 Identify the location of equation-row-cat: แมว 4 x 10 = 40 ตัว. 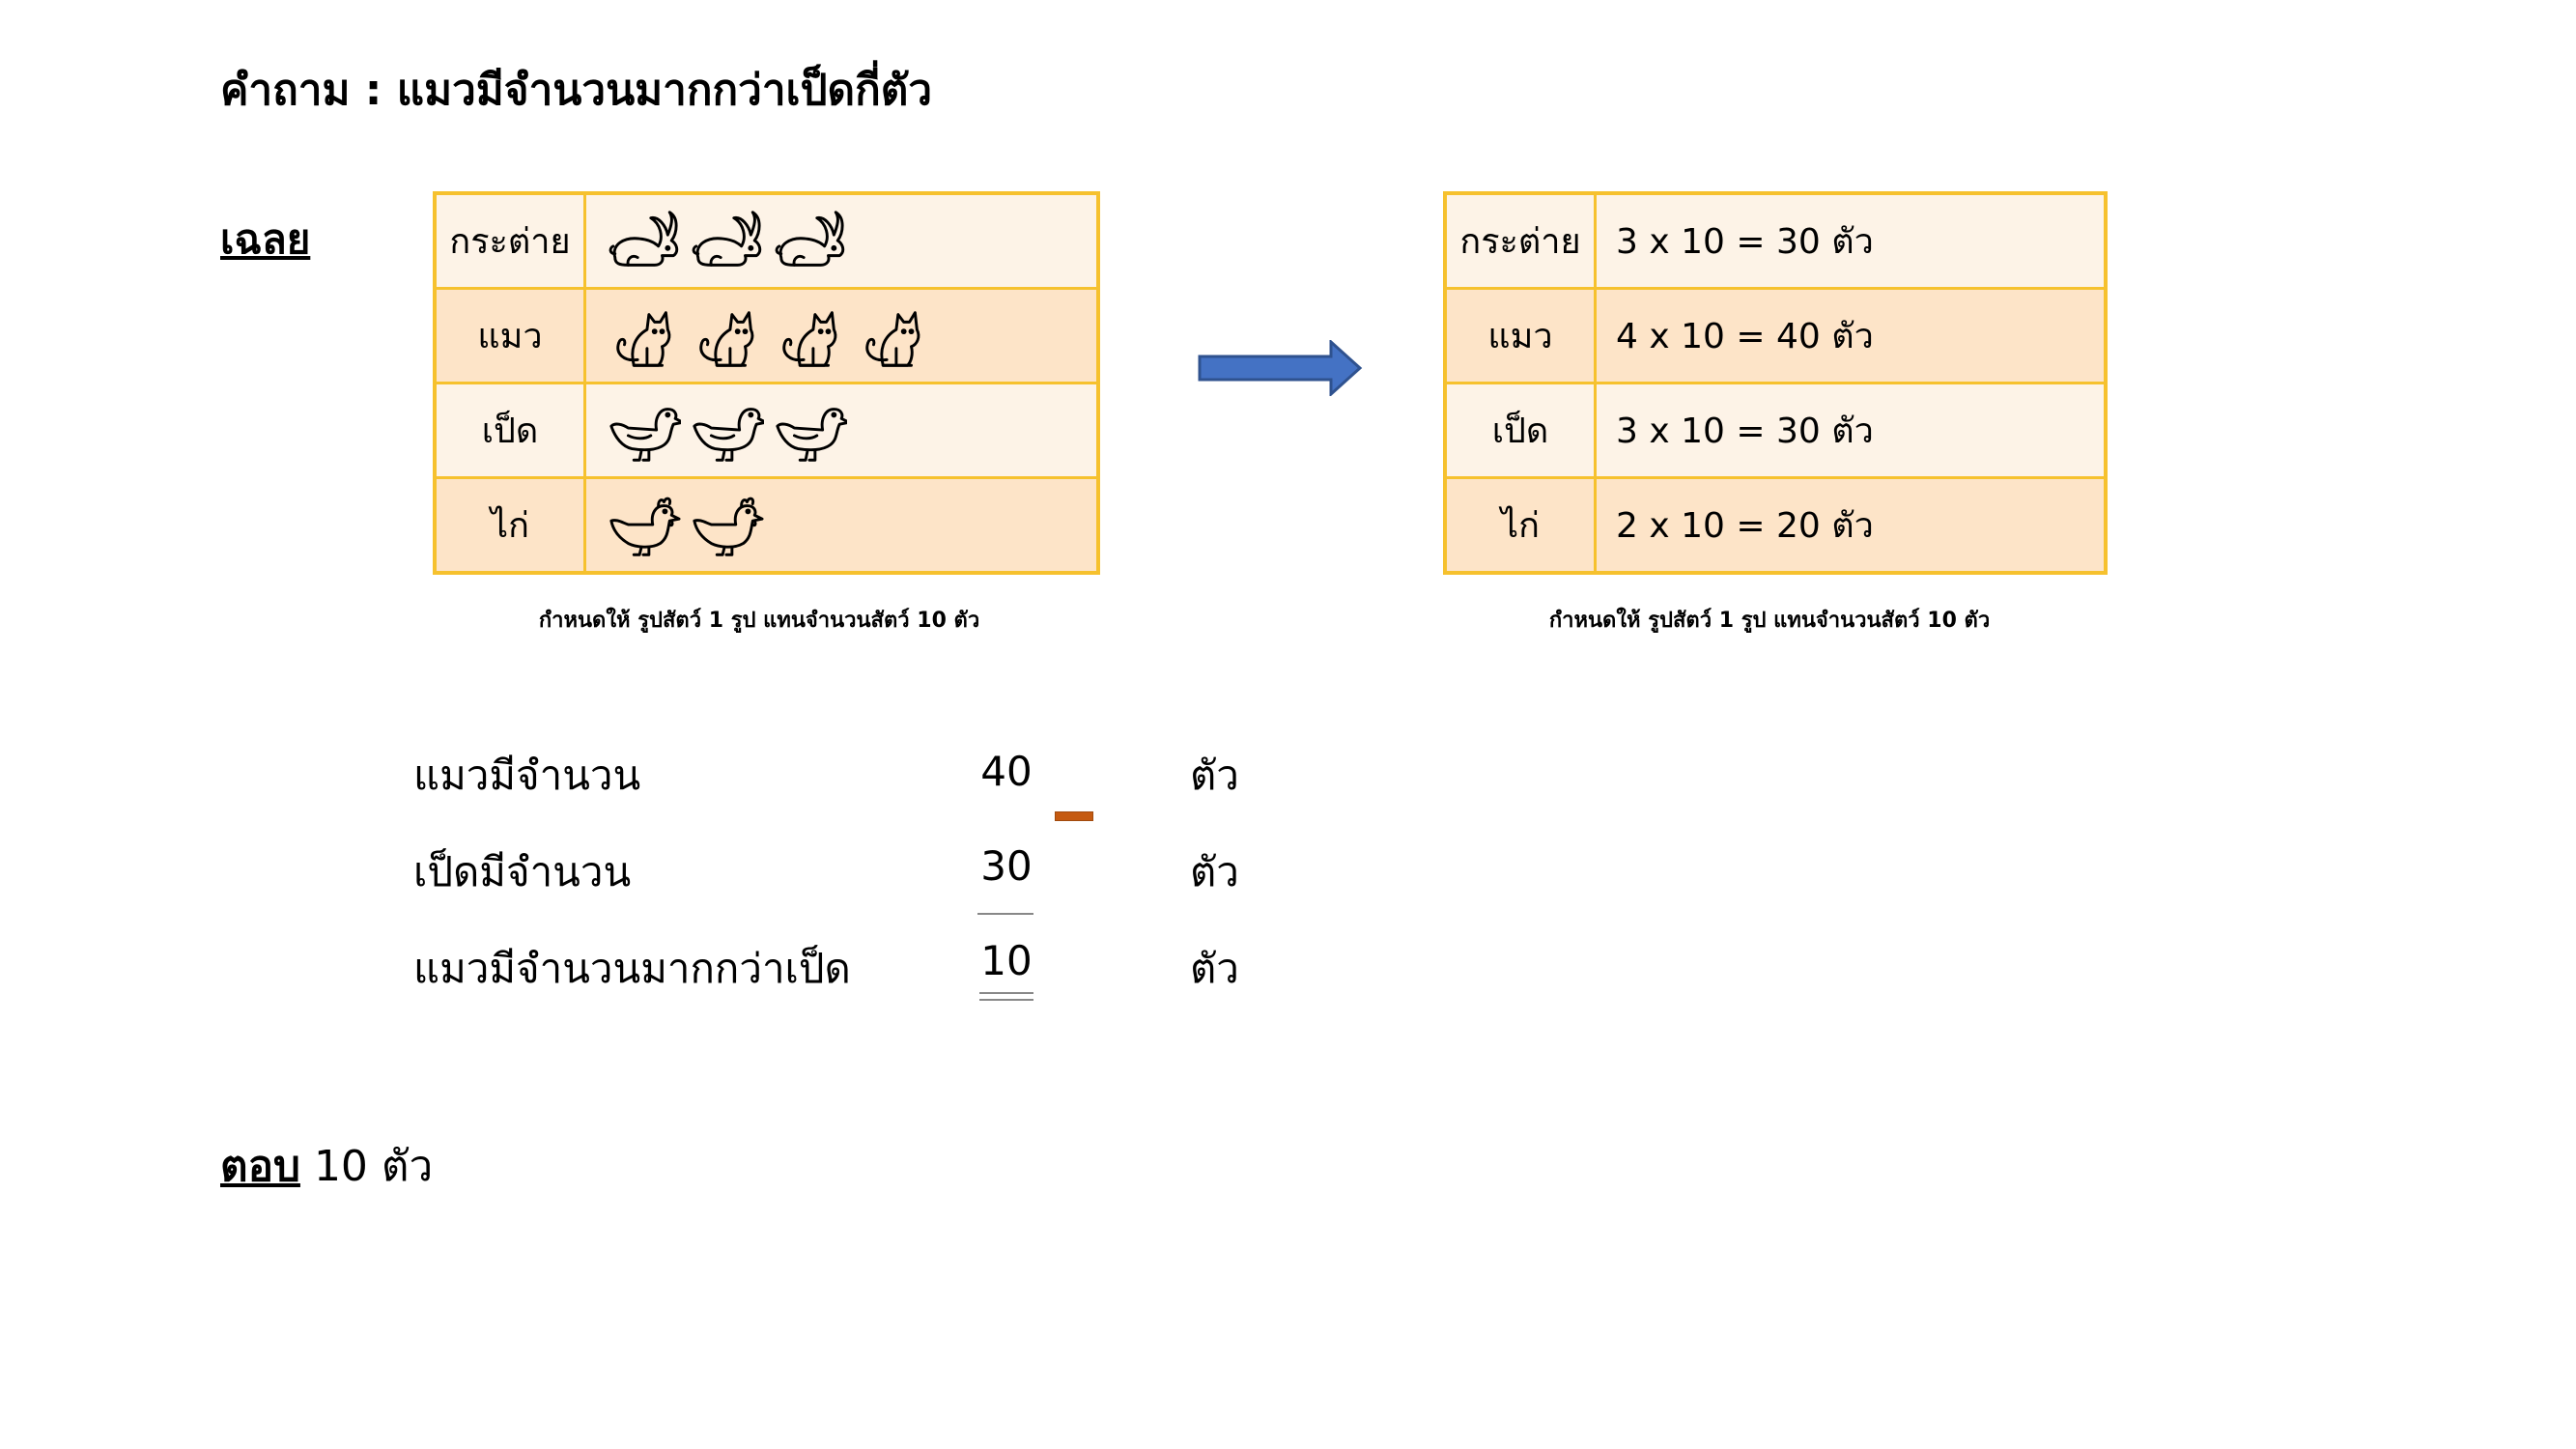
(1775, 335).